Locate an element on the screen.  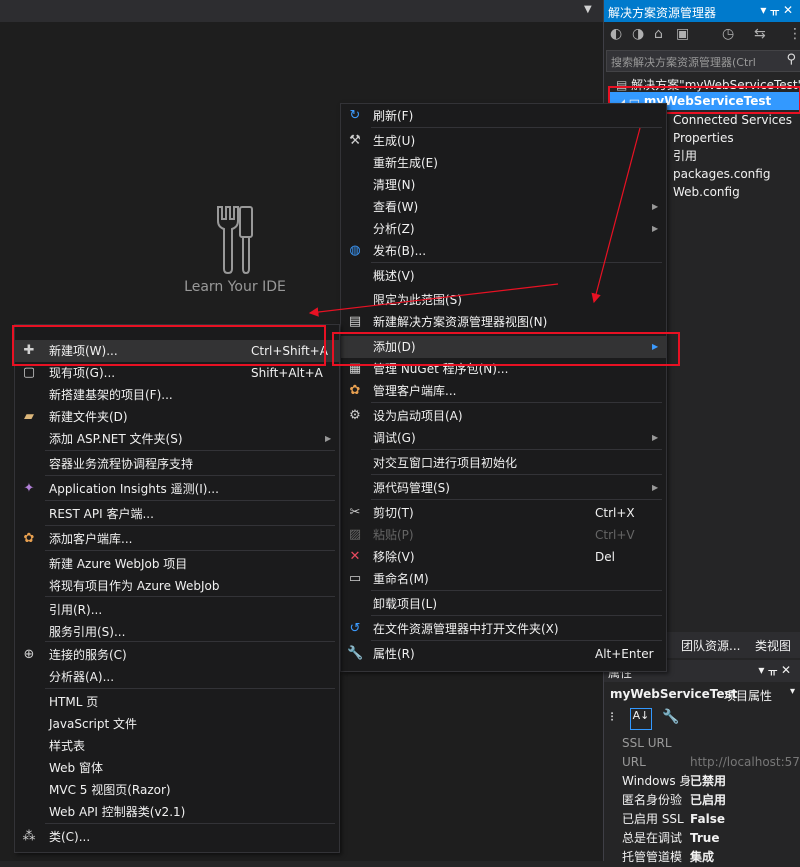
arrow-to-add is located at coordinates (616, 215).